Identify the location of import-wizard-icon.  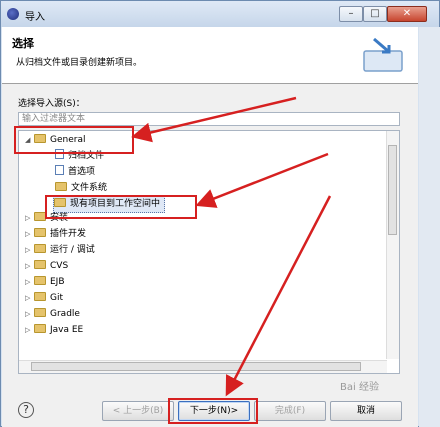
(383, 54).